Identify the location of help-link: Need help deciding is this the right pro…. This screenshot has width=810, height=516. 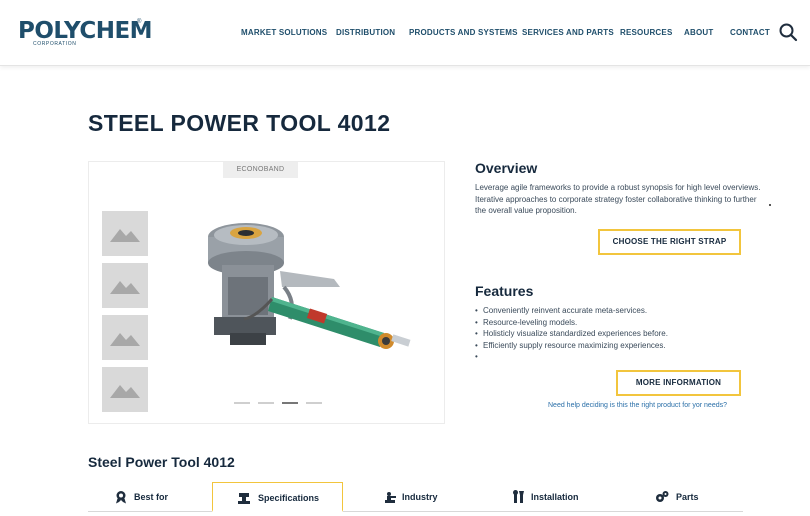
(637, 405).